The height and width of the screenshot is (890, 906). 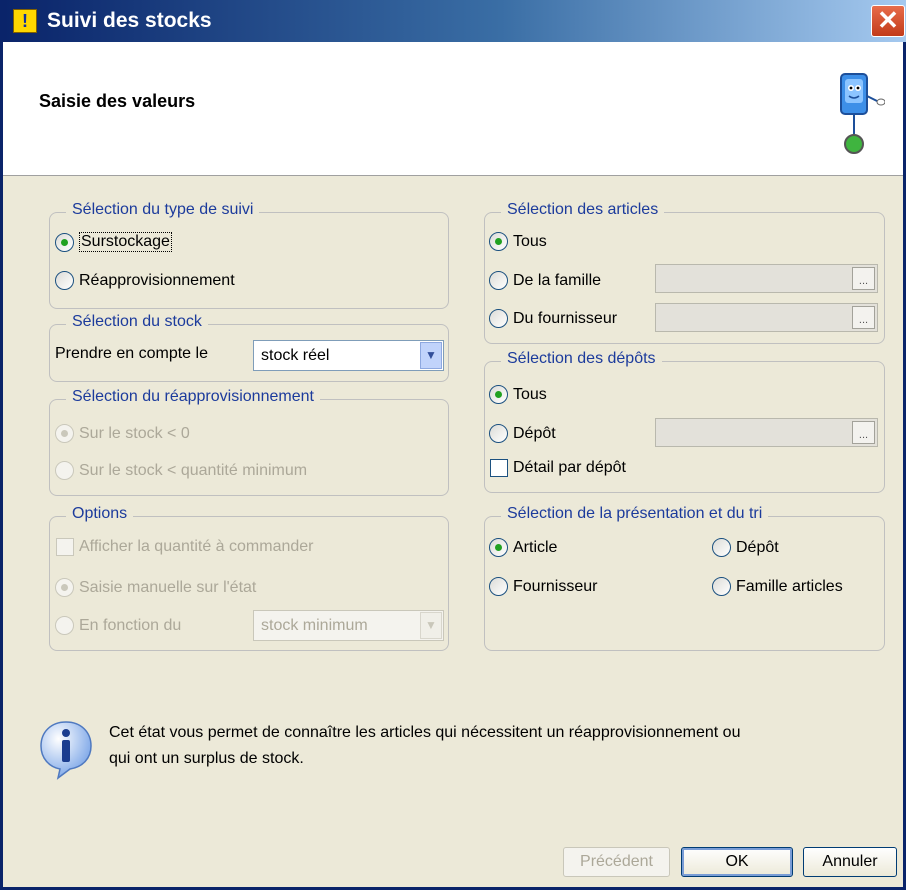 I want to click on radio-tri-famille: Famille articles, so click(x=777, y=586).